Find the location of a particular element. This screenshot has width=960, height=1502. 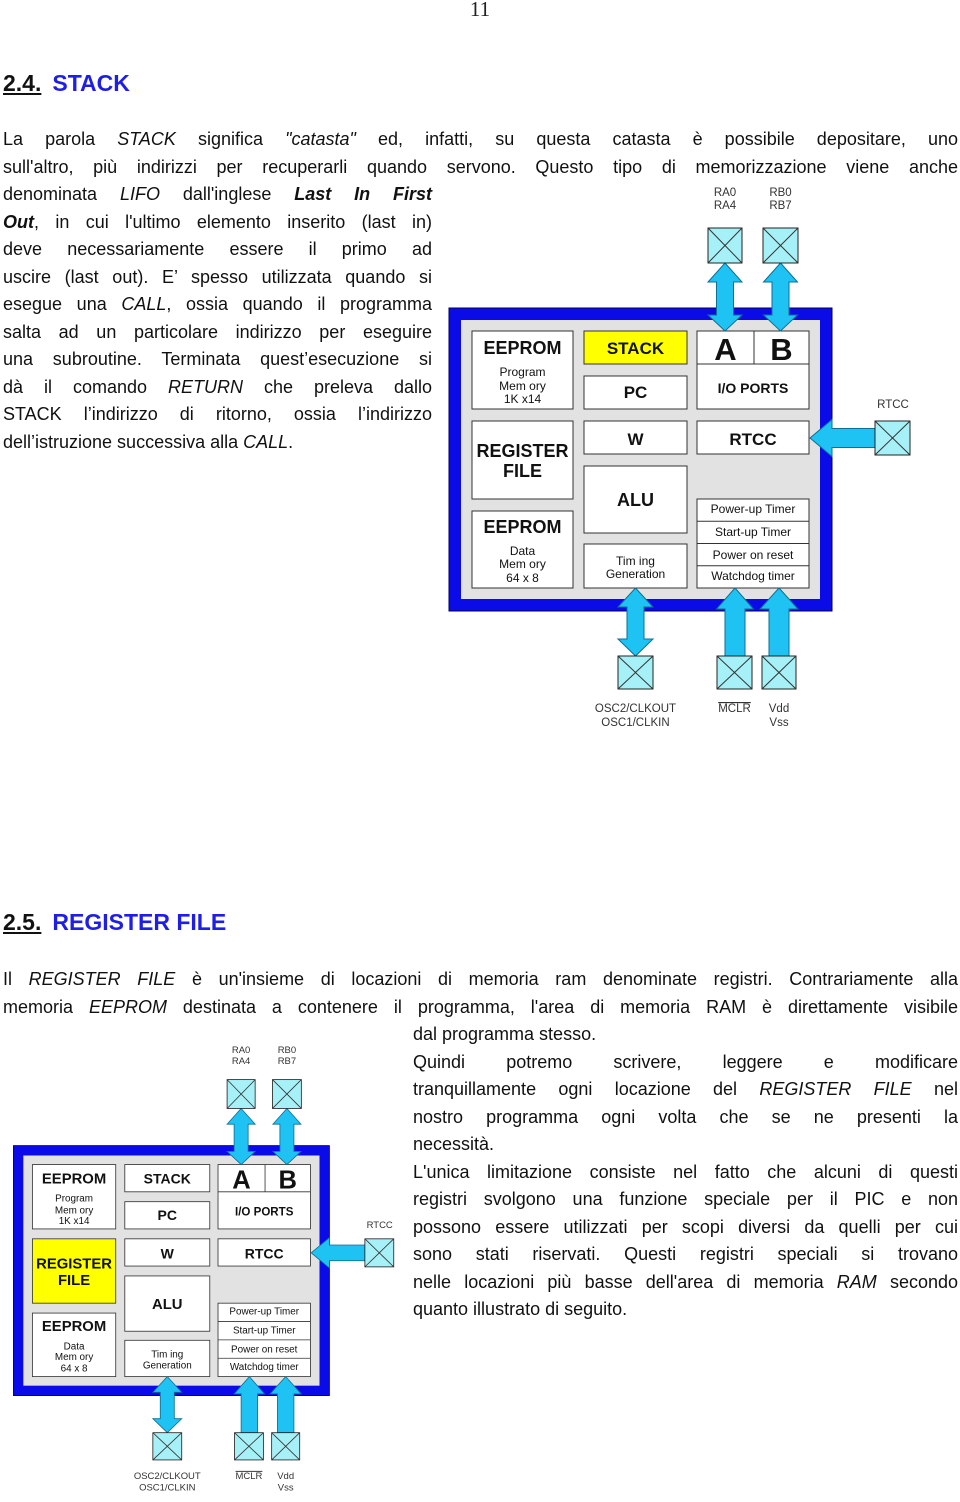

text-run: significa is located at coordinates (230, 139).